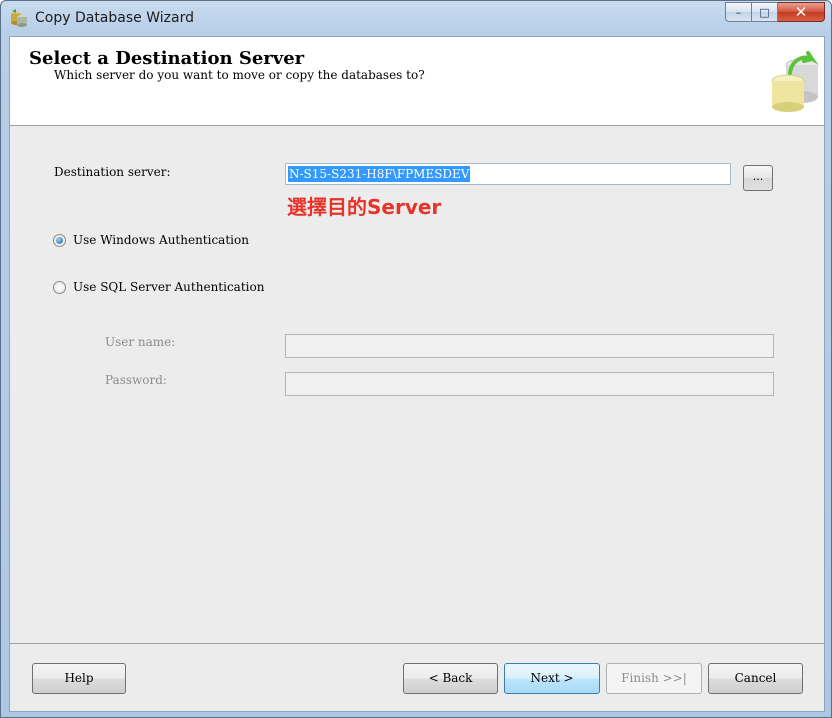 The image size is (832, 718). What do you see at coordinates (161, 240) in the screenshot?
I see `windows-auth-label: Use Windows Authentication` at bounding box center [161, 240].